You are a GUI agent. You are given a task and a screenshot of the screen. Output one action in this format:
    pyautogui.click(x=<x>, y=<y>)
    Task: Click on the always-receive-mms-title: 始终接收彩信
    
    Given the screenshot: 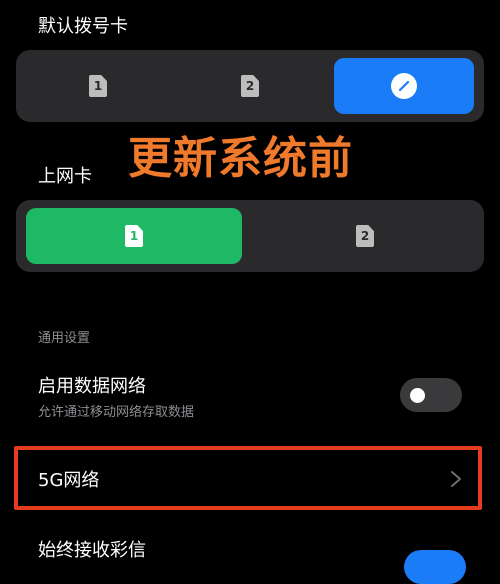 What is the action you would take?
    pyautogui.click(x=92, y=550)
    